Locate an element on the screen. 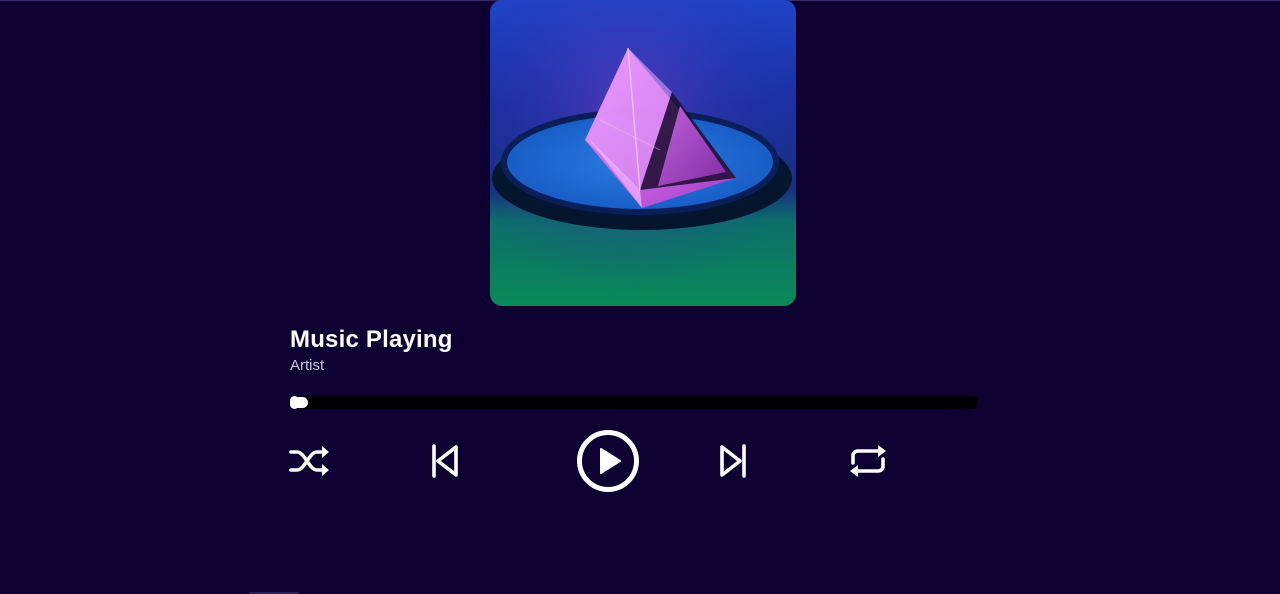 The width and height of the screenshot is (1280, 594). shuffle-button is located at coordinates (309, 461).